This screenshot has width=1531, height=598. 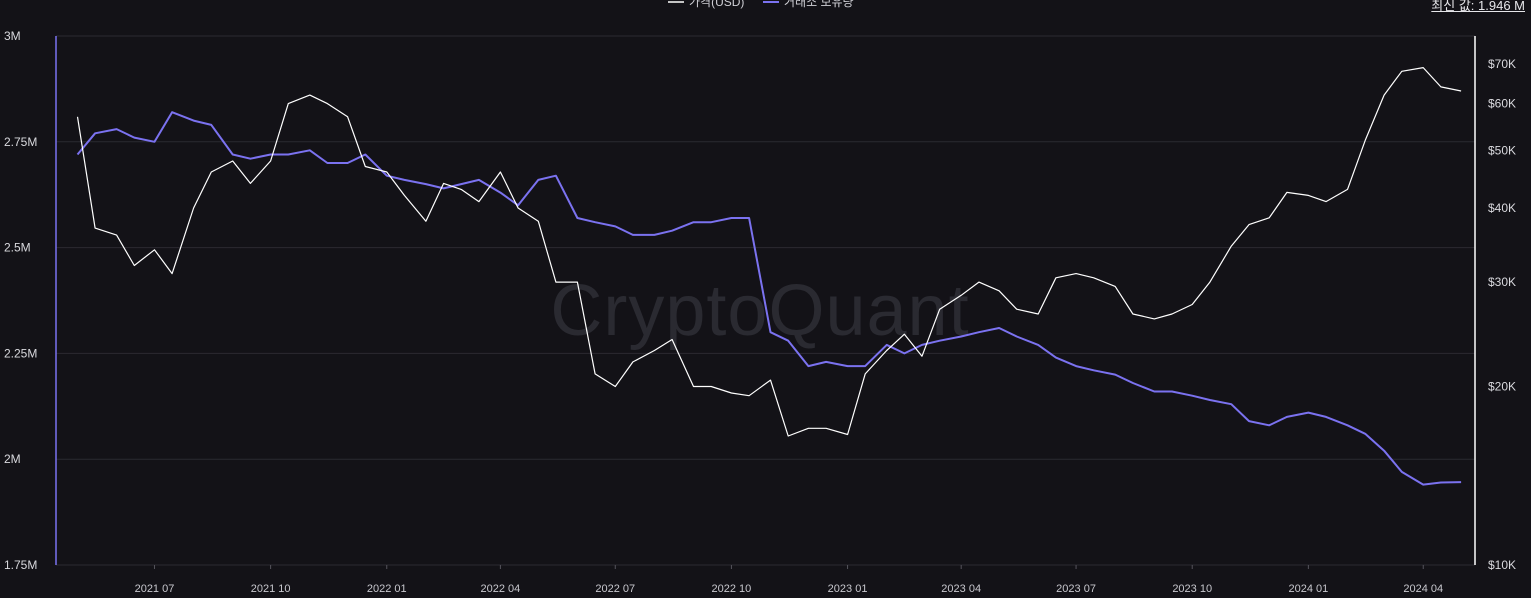 What do you see at coordinates (1502, 208) in the screenshot?
I see `right-tick-label: $40K` at bounding box center [1502, 208].